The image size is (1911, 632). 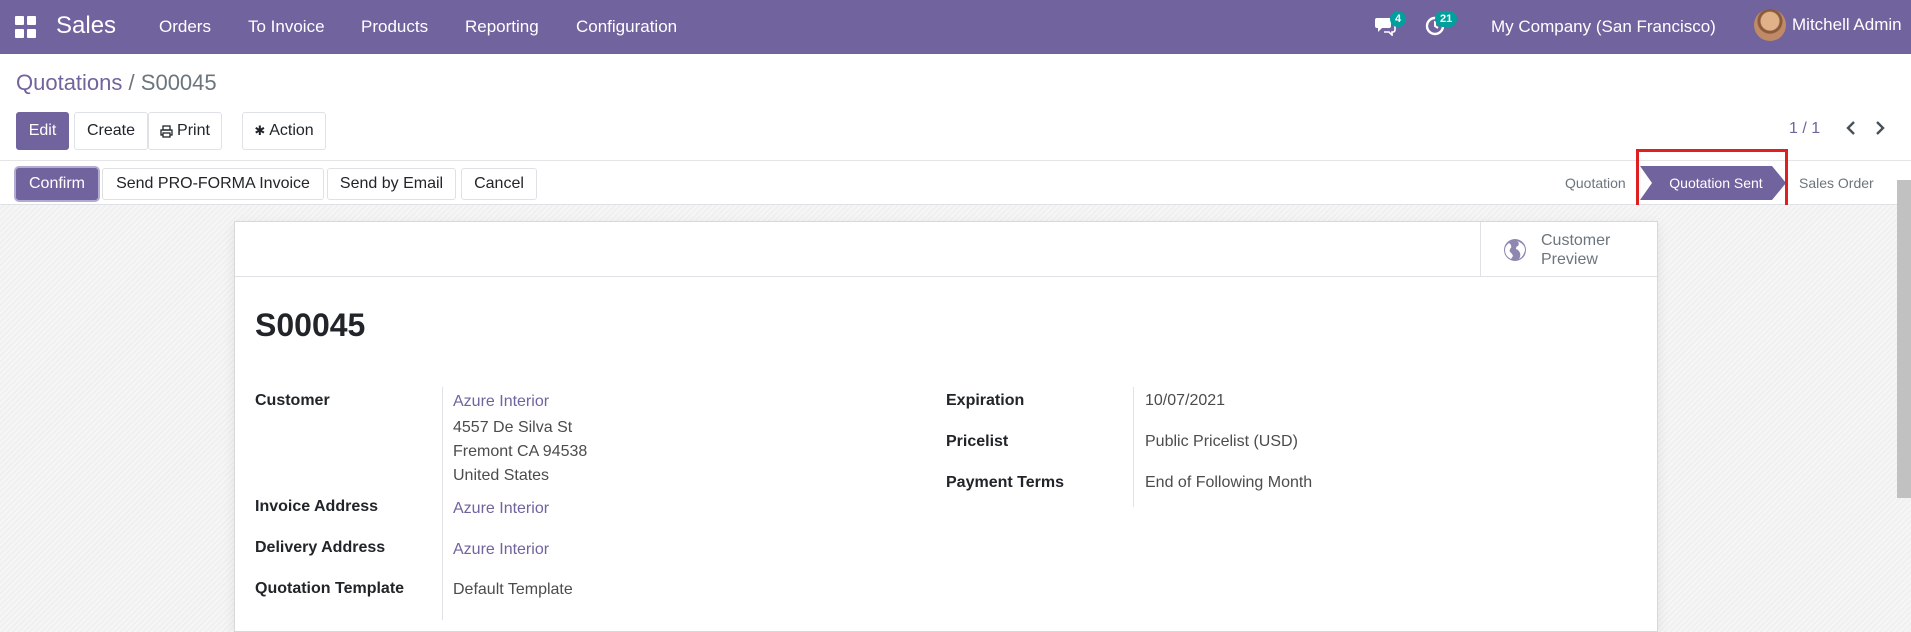 I want to click on send-proforma-button: Send PRO-FORMA Invoice, so click(x=213, y=184).